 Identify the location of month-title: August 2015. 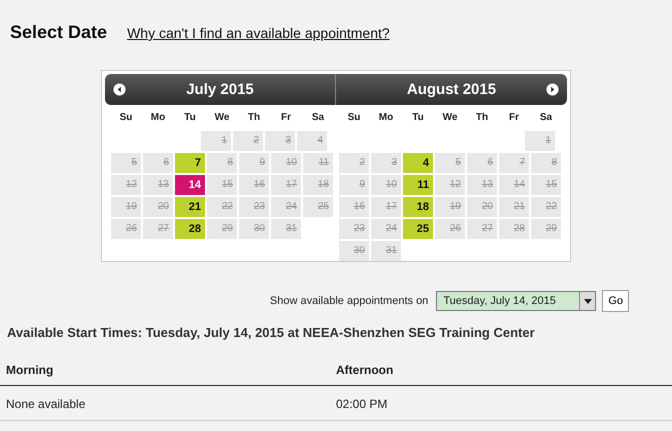
(451, 89).